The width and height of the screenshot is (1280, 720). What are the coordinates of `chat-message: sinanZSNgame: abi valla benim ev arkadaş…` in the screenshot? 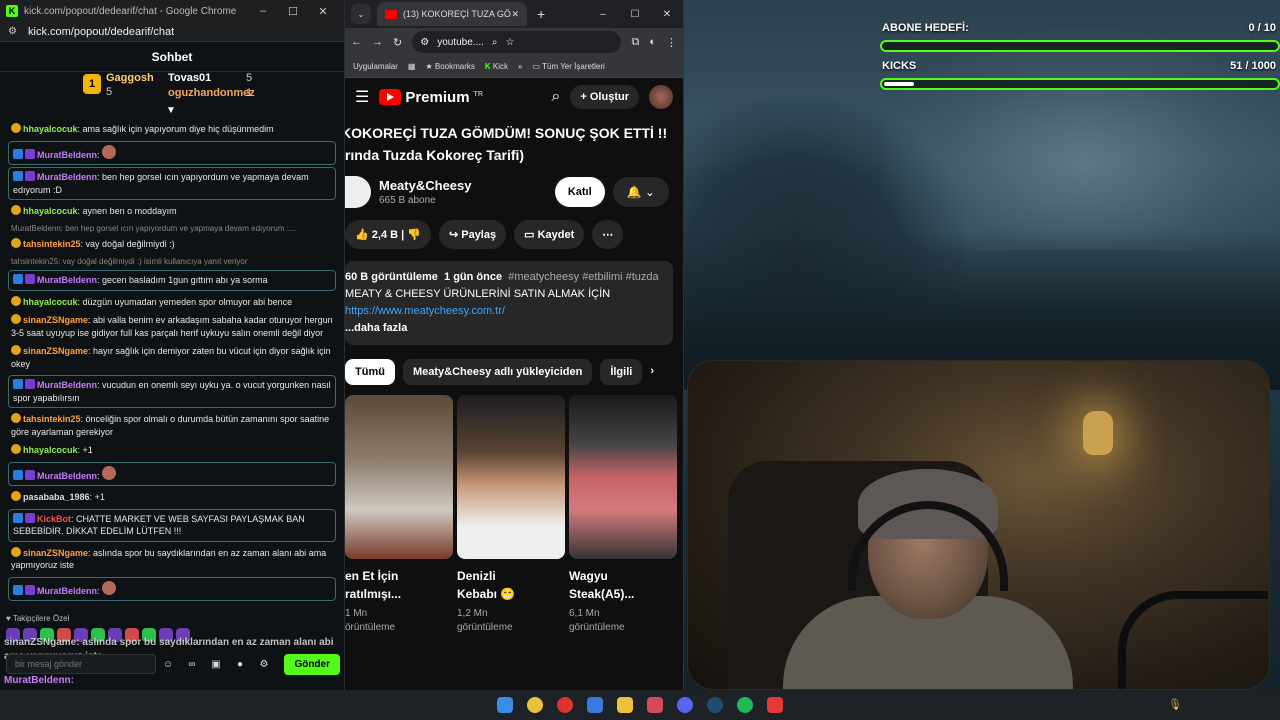 It's located at (172, 326).